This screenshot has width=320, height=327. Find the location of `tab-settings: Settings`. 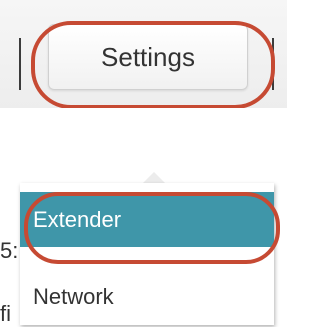

tab-settings: Settings is located at coordinates (148, 57).